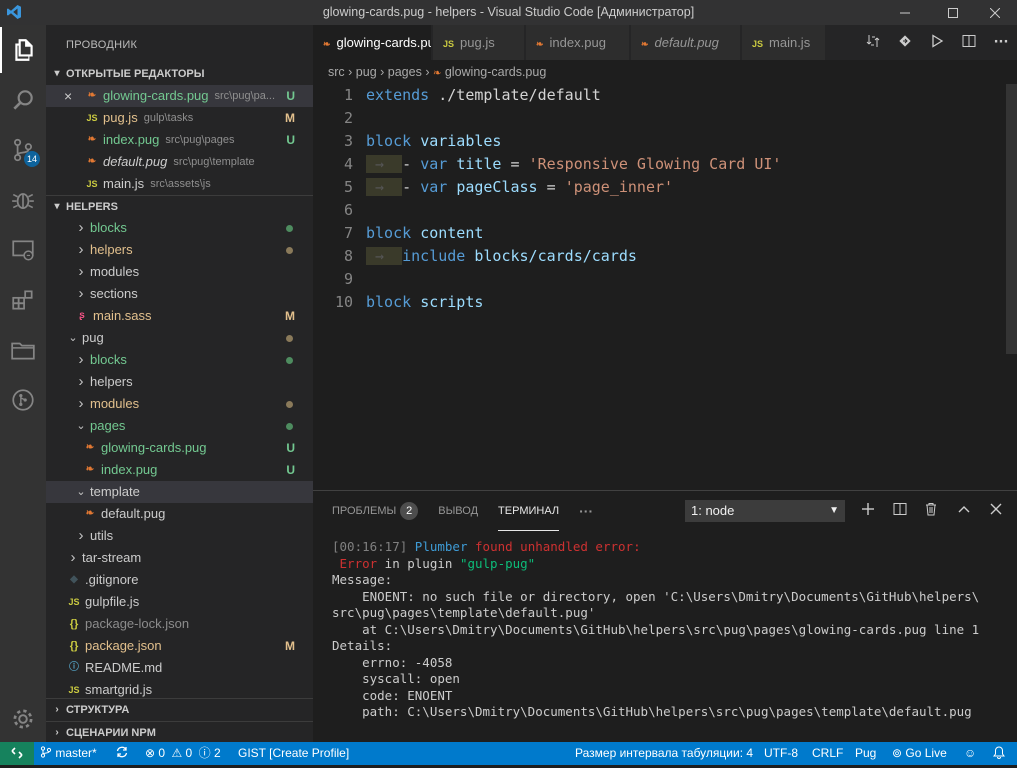  I want to click on plus-icon, so click(868, 511).